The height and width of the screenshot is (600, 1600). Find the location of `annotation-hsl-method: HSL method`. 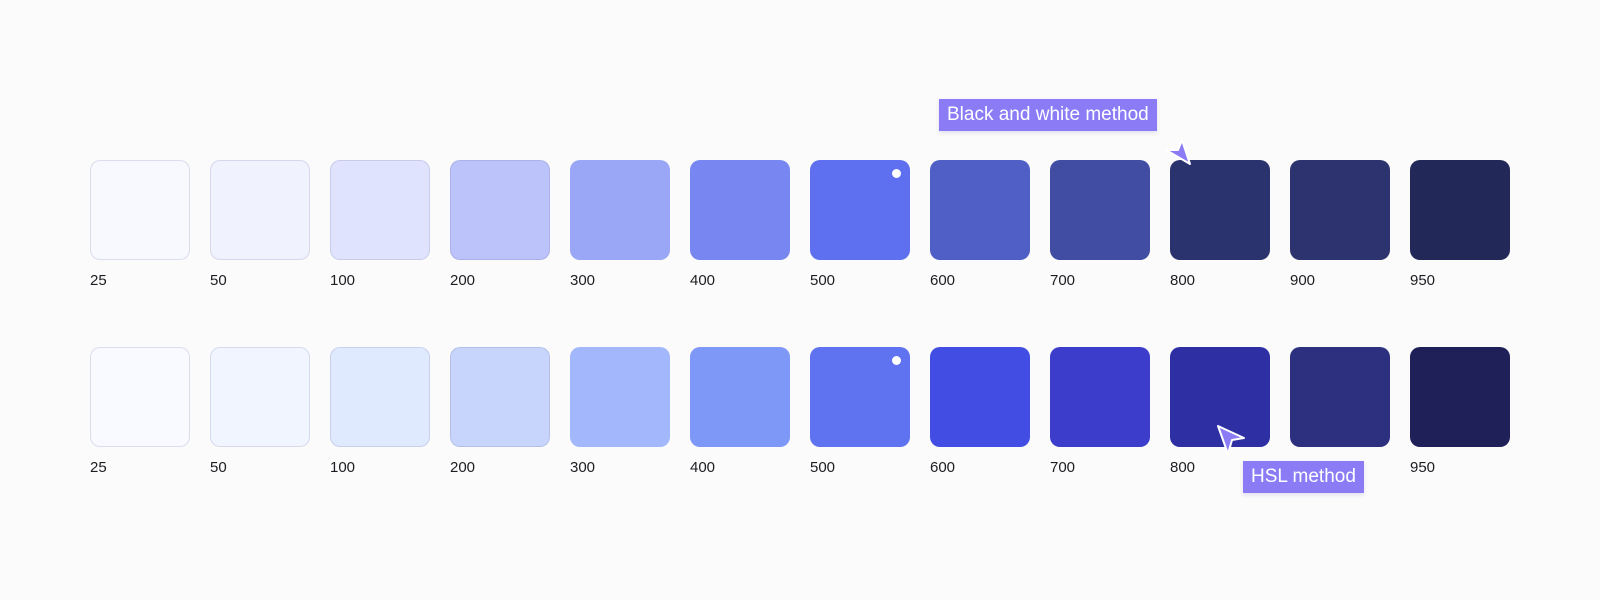

annotation-hsl-method: HSL method is located at coordinates (1303, 477).